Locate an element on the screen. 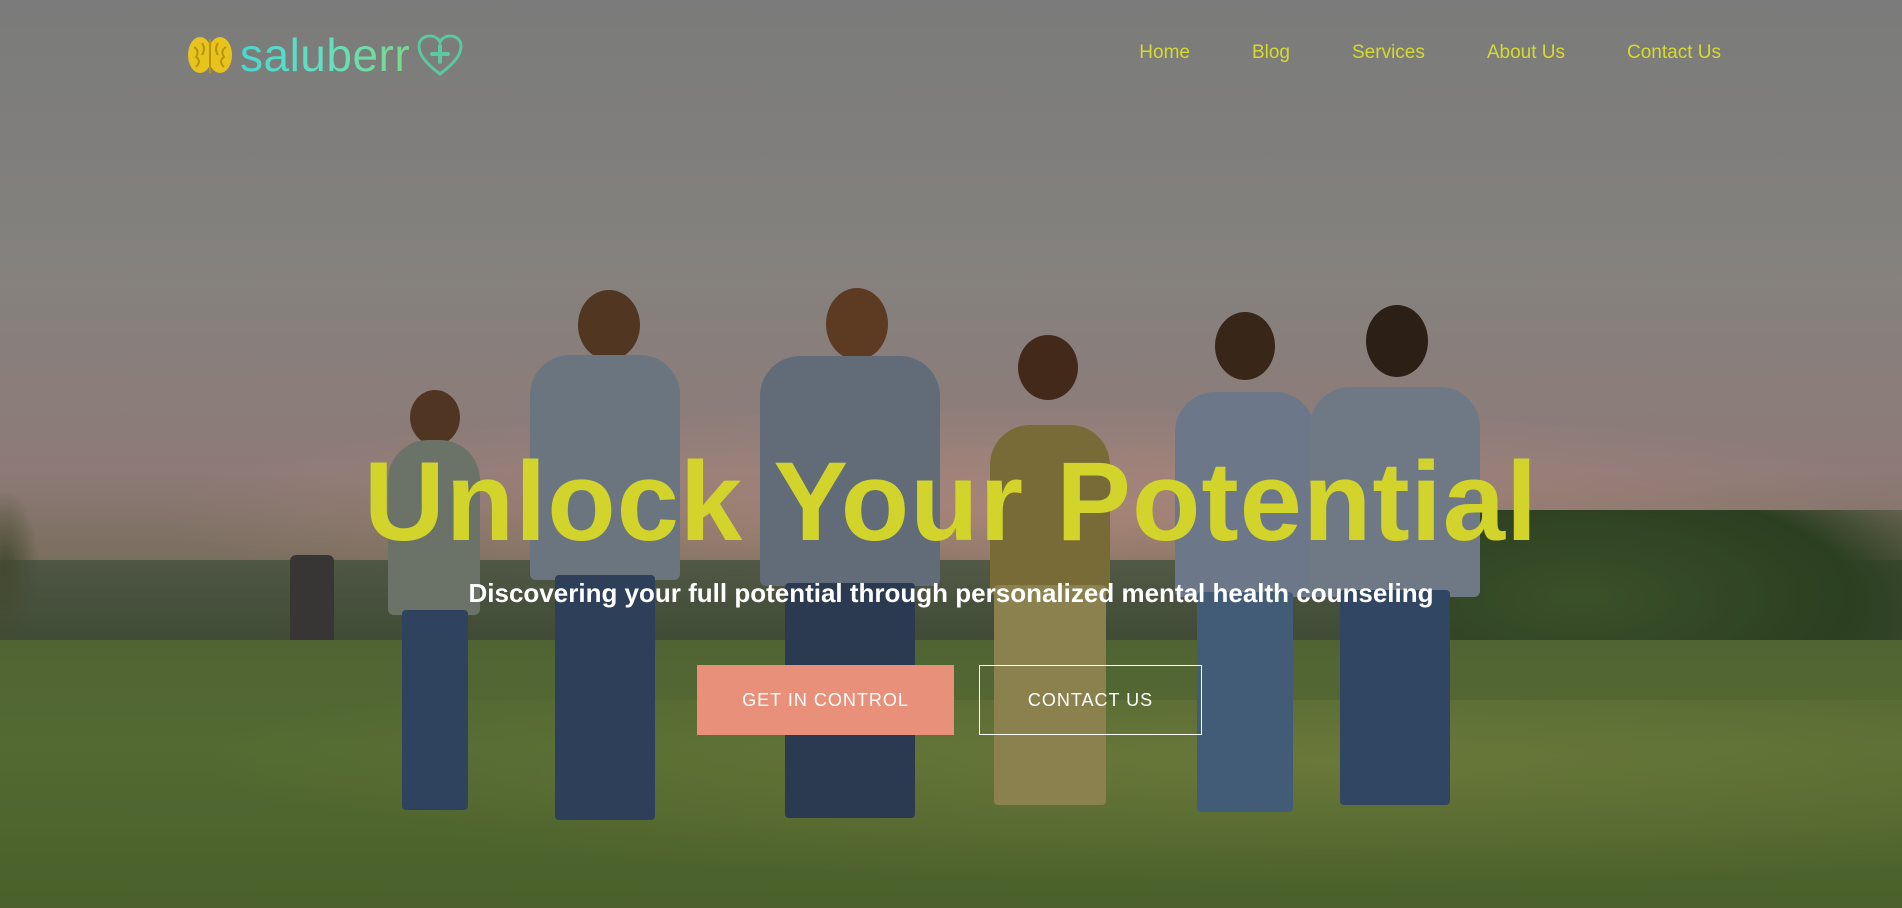 This screenshot has height=908, width=1902. logo-wordmark: saluberr is located at coordinates (325, 55).